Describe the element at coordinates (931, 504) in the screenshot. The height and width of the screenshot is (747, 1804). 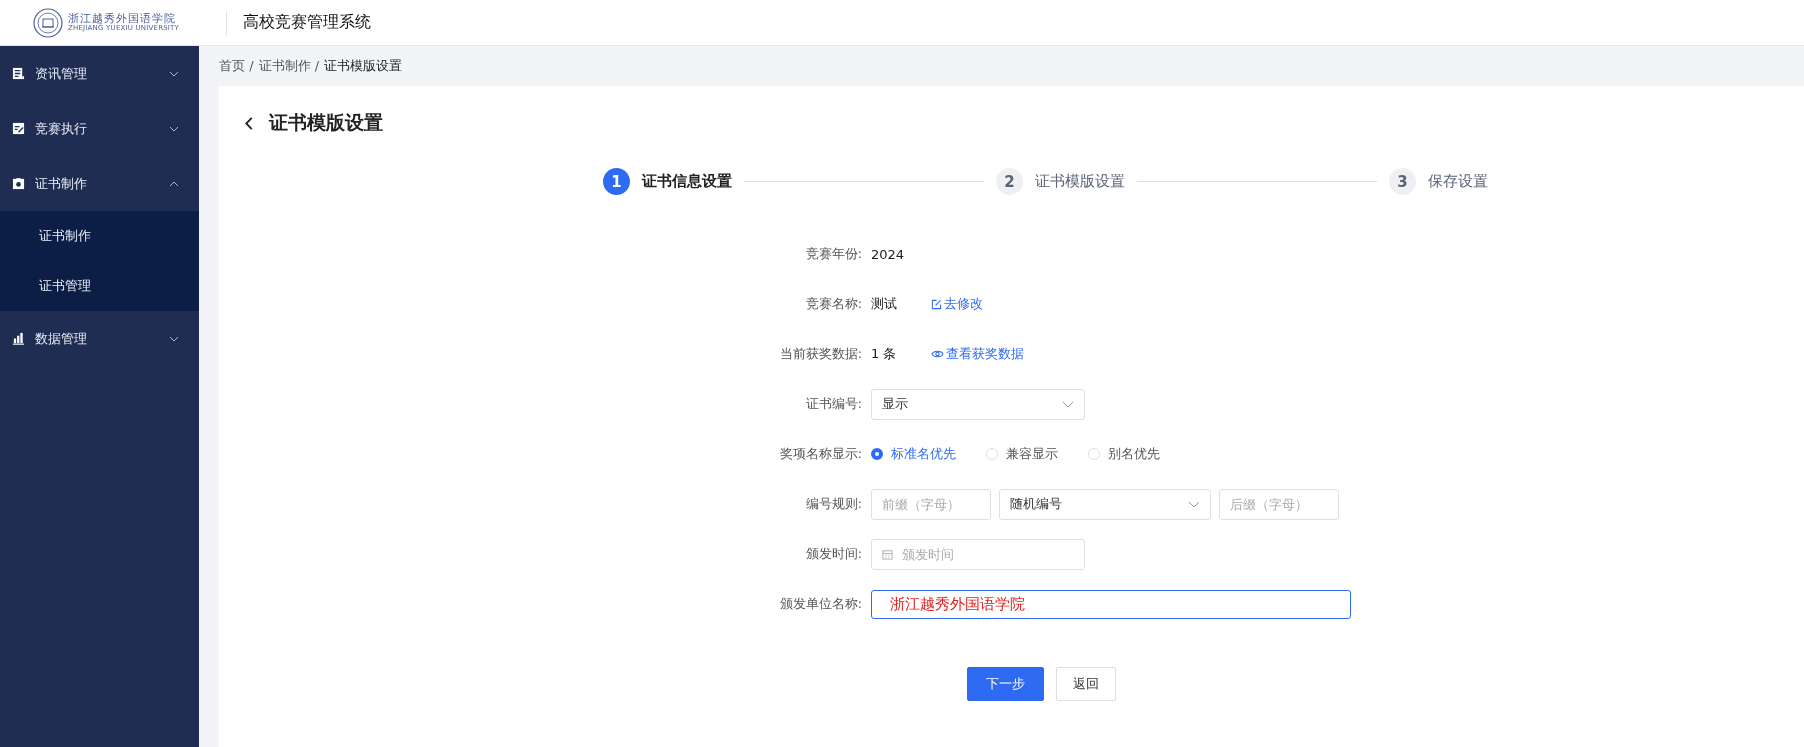
I see `prefix-input: 前缀（字母）` at that location.